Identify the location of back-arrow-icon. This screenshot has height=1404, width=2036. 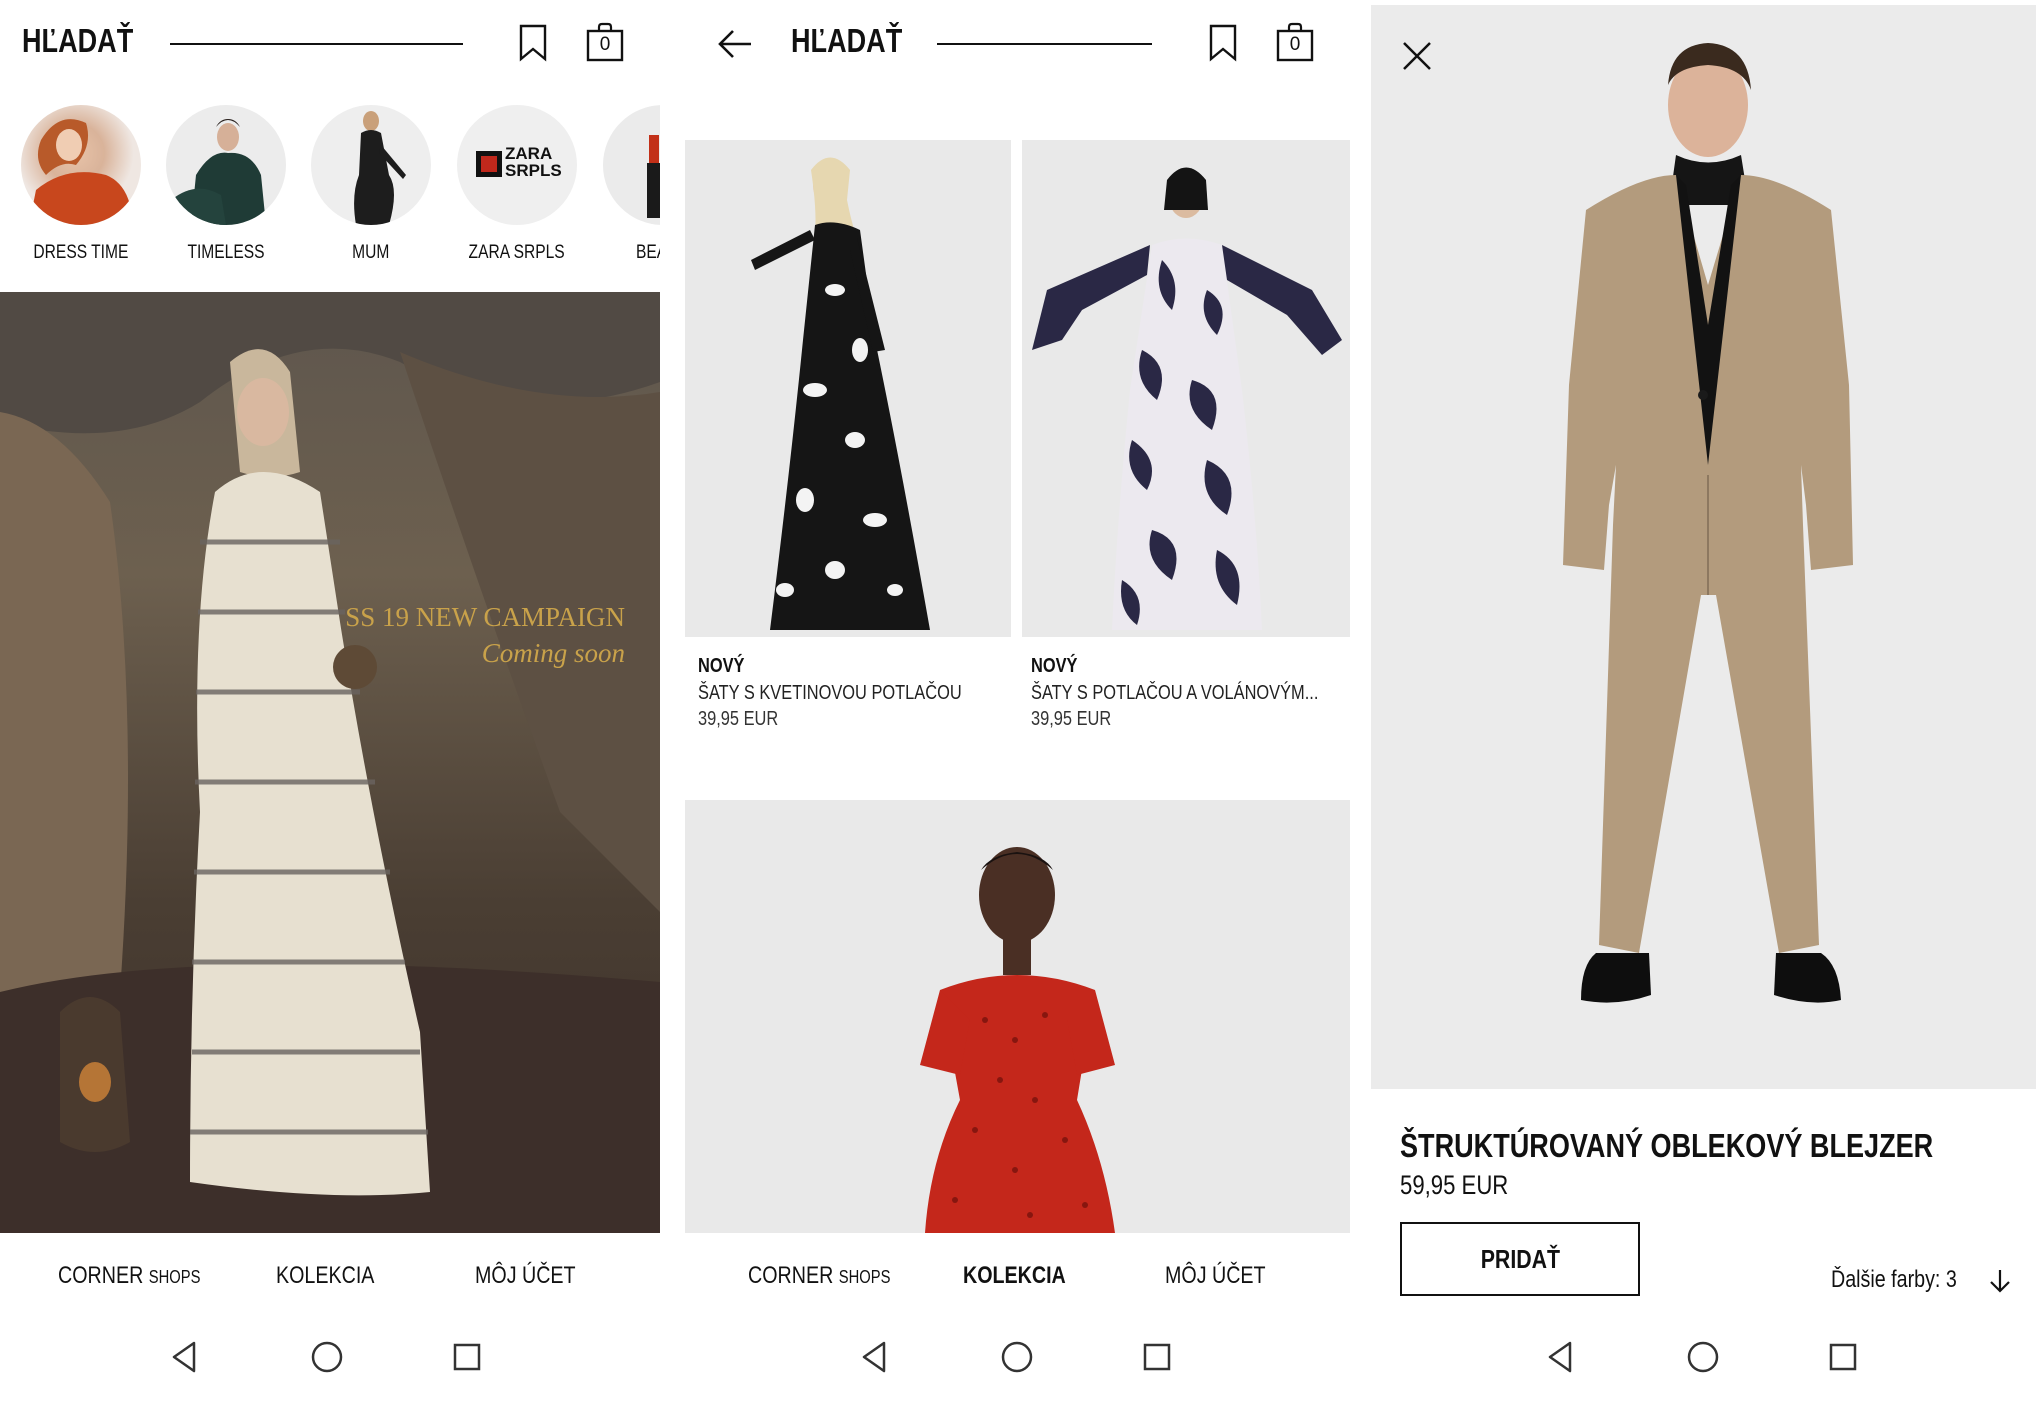
(735, 46).